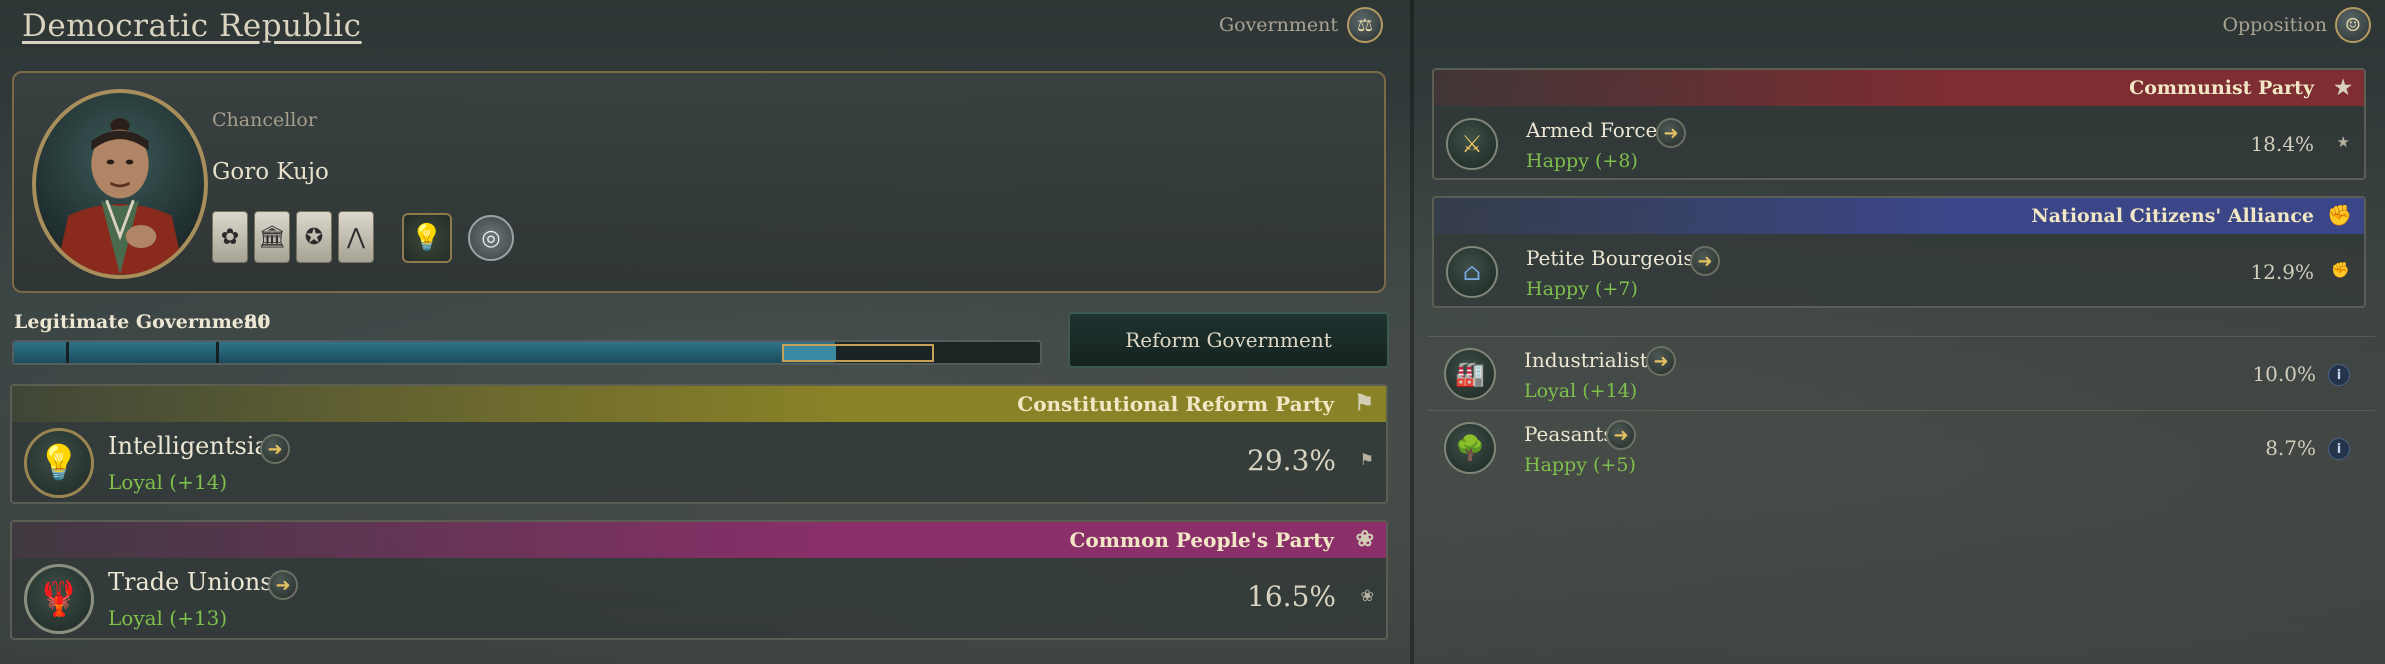 The height and width of the screenshot is (664, 2385). I want to click on panel-divider, so click(1412, 332).